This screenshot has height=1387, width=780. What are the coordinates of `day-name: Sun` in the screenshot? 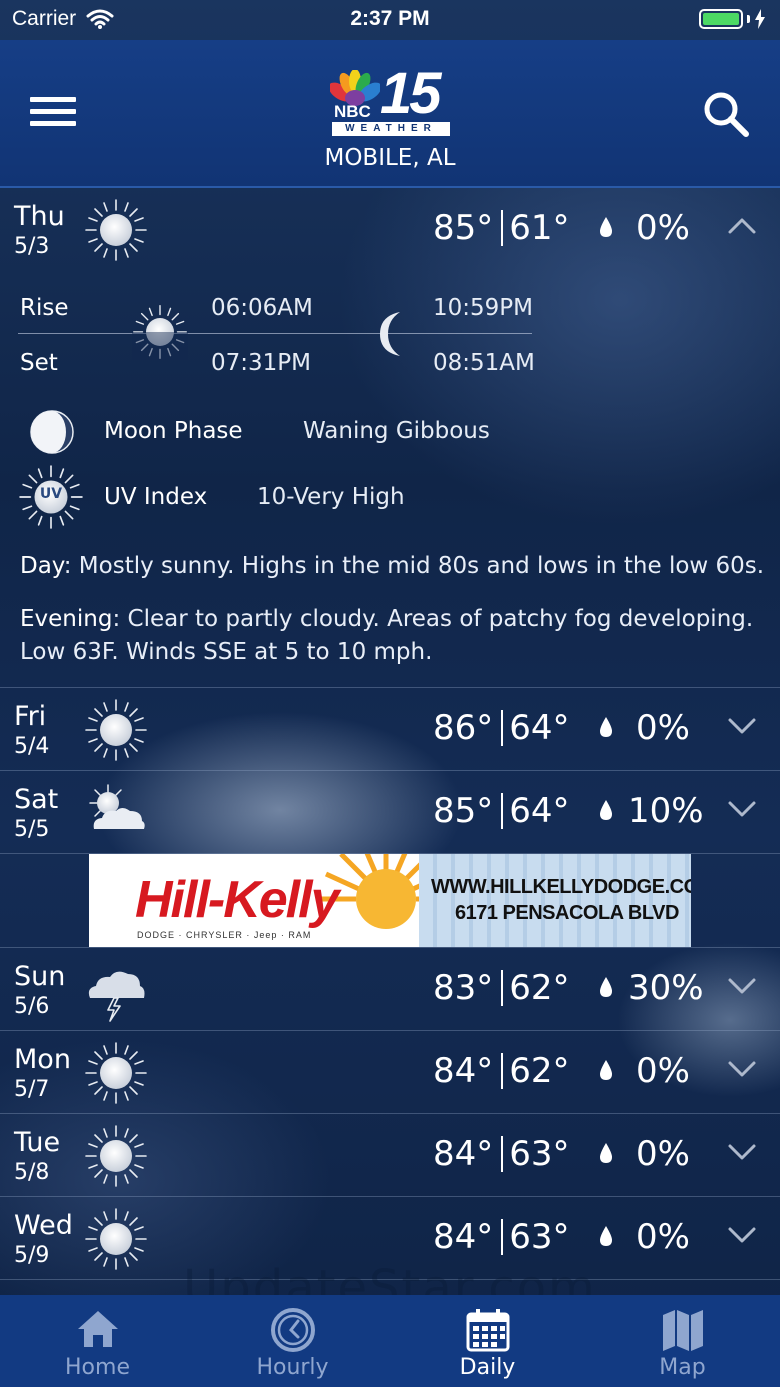 It's located at (40, 976).